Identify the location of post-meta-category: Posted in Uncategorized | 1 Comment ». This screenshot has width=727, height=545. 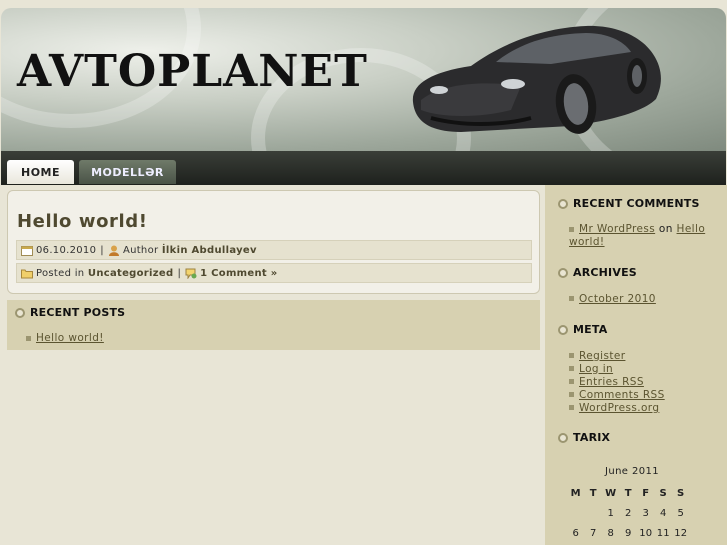
(274, 273).